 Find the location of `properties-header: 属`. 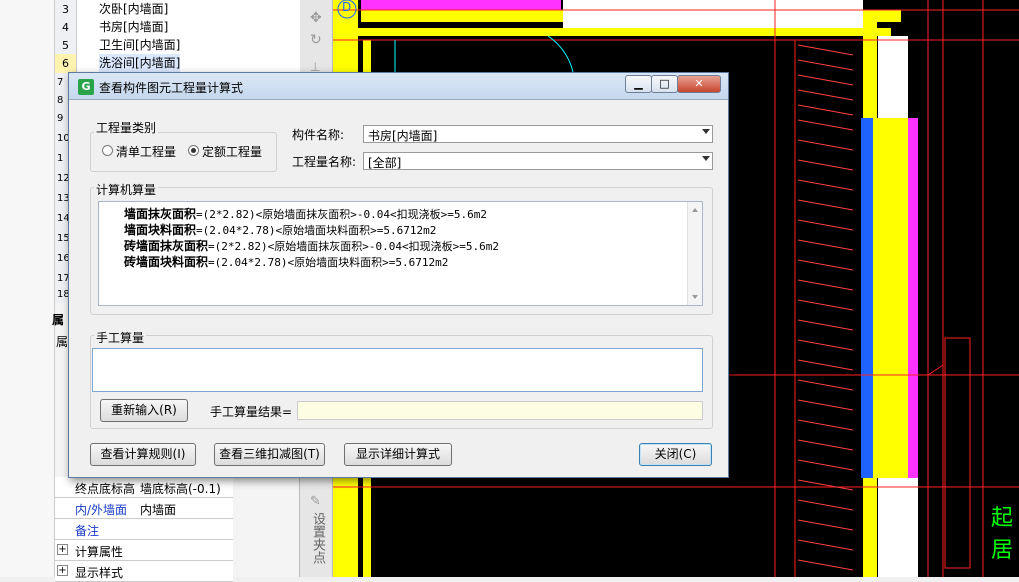

properties-header: 属 is located at coordinates (62, 342).